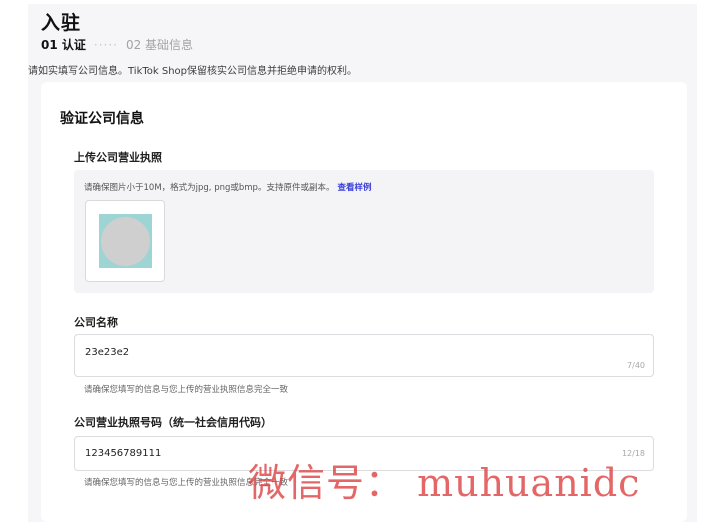 The height and width of the screenshot is (522, 719). I want to click on step-indicator: 01 认证 ····· 02 基础信息, so click(117, 44).